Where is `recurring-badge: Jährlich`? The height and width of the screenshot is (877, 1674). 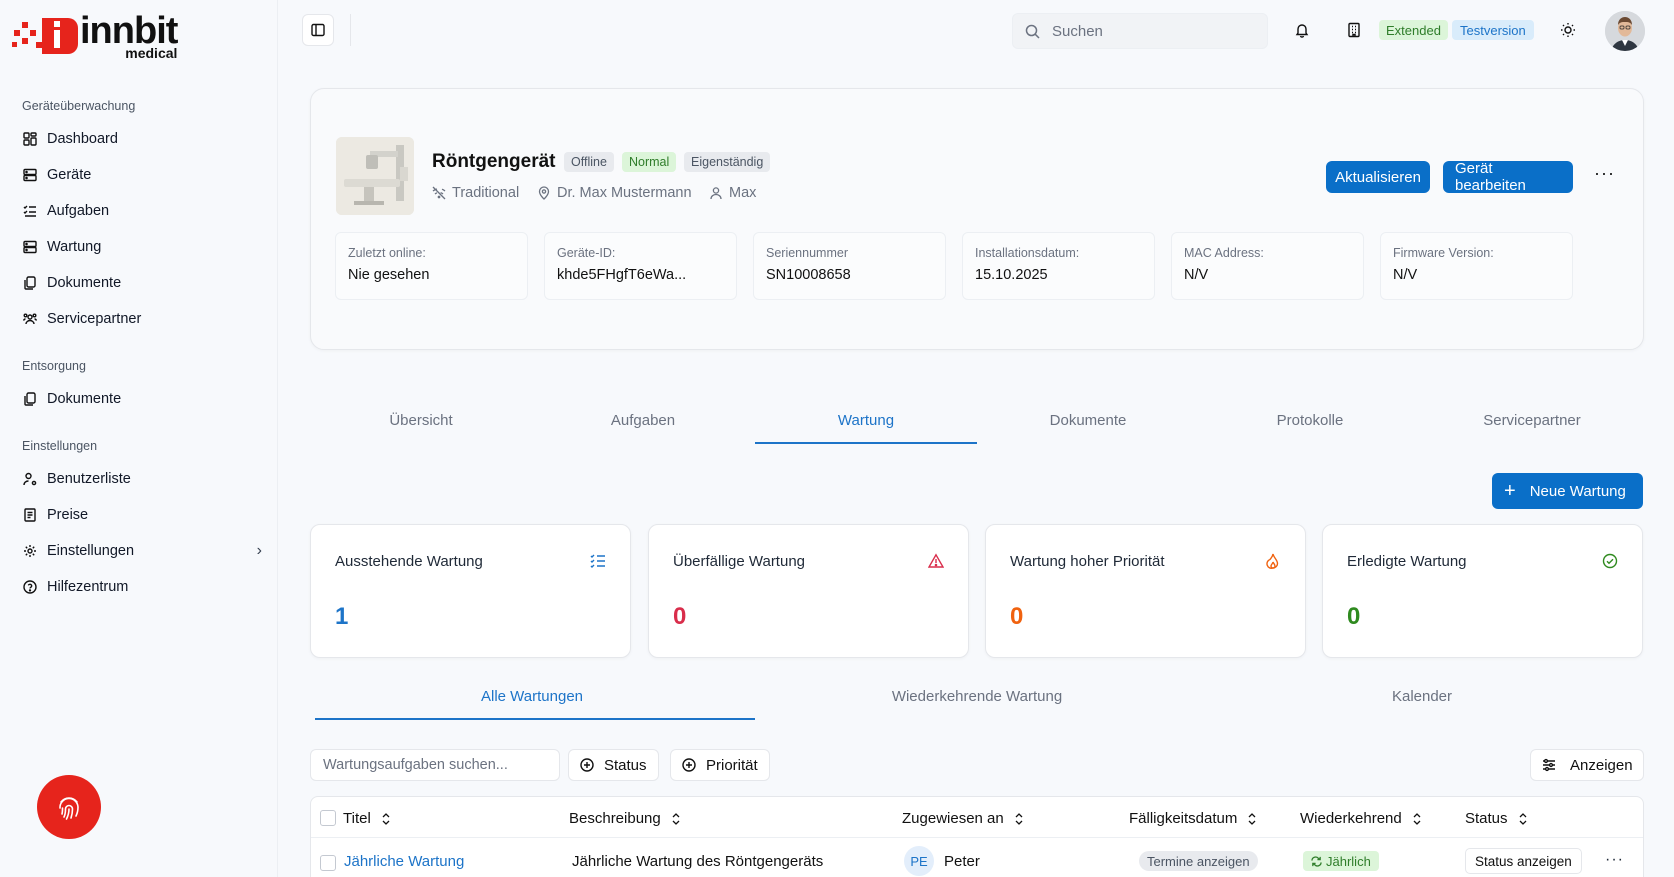 recurring-badge: Jährlich is located at coordinates (1341, 861).